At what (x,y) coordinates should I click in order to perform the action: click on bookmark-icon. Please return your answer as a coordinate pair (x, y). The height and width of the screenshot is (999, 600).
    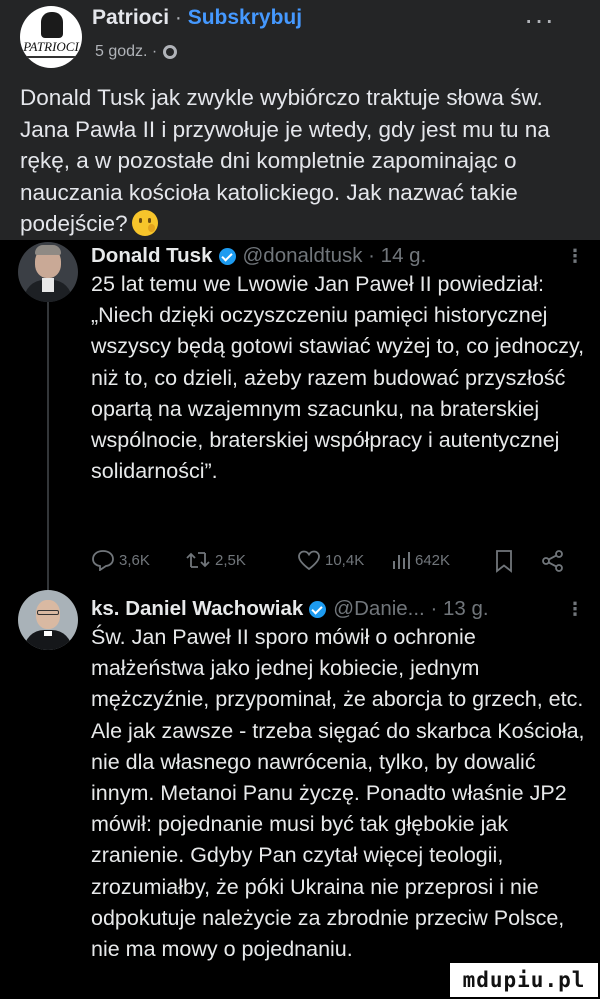
    Looking at the image, I should click on (504, 561).